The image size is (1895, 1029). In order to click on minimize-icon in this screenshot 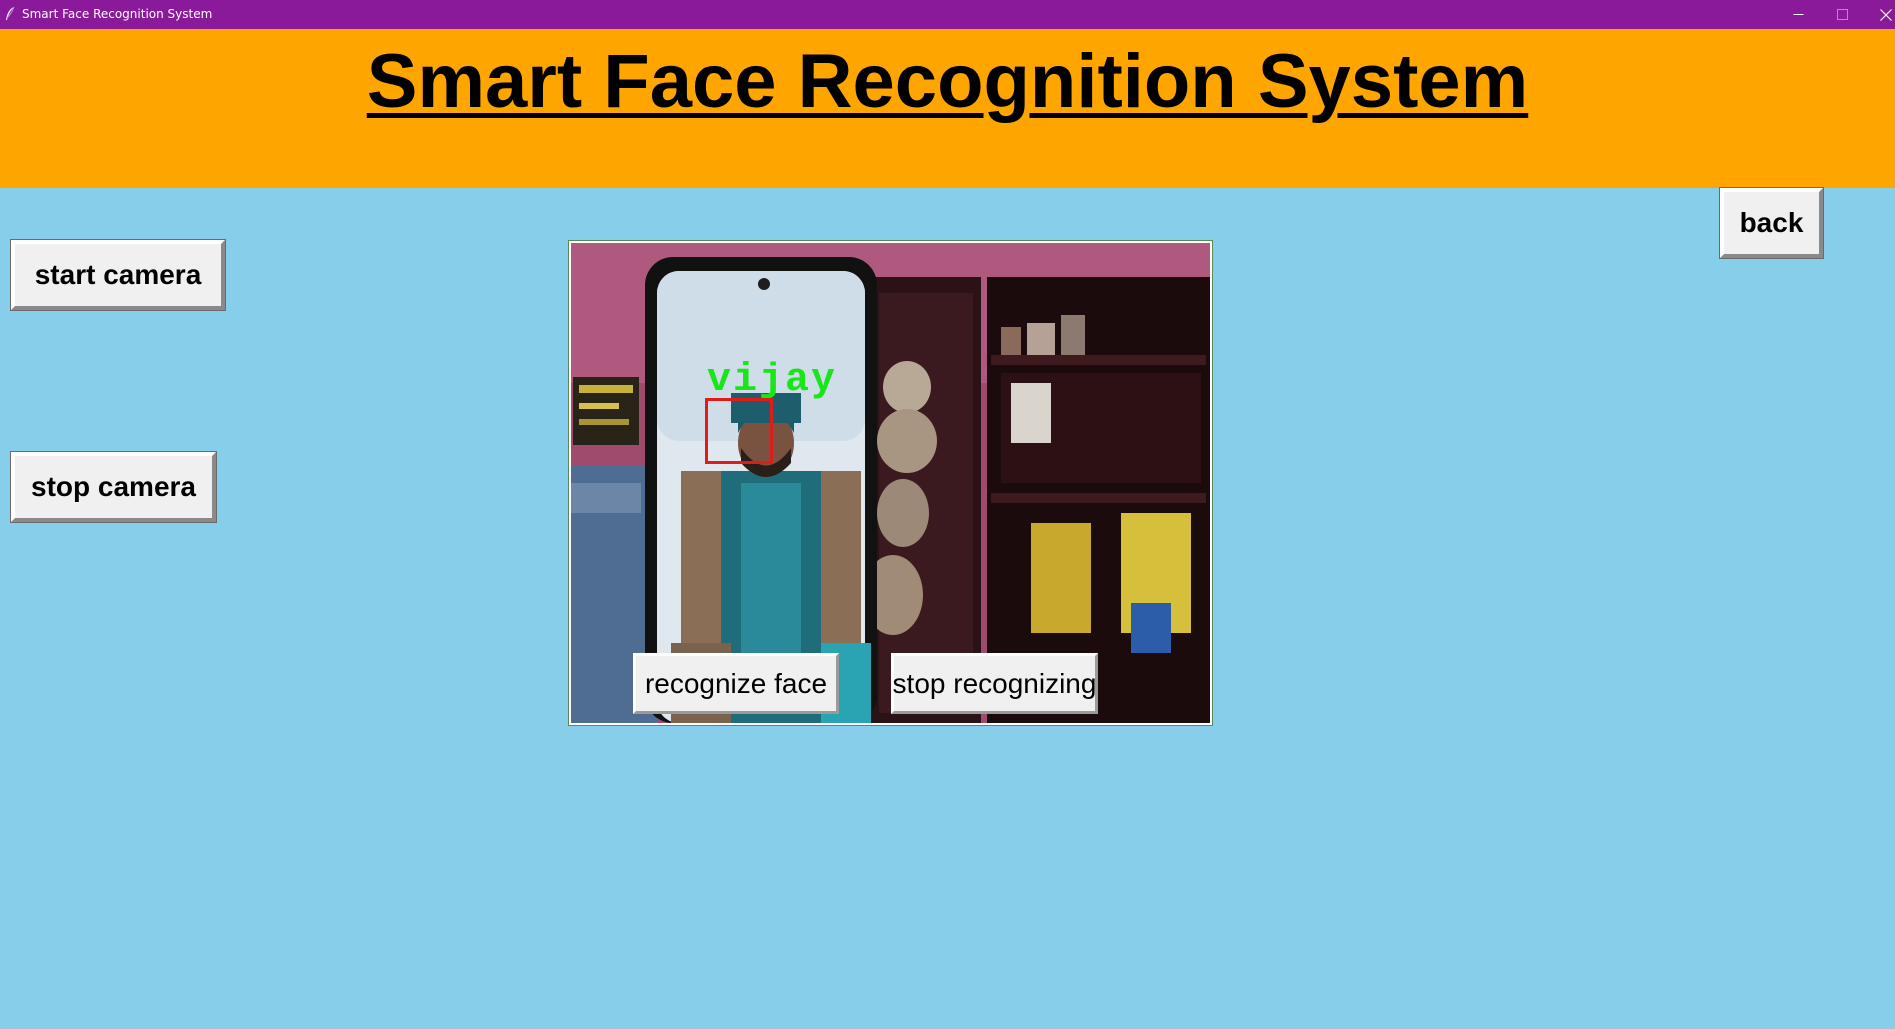, I will do `click(1798, 14)`.